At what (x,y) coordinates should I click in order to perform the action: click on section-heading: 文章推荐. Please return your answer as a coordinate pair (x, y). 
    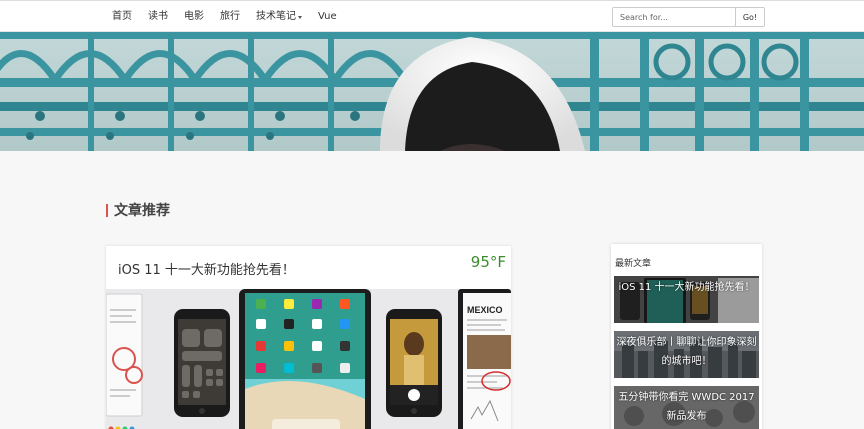
    Looking at the image, I should click on (138, 210).